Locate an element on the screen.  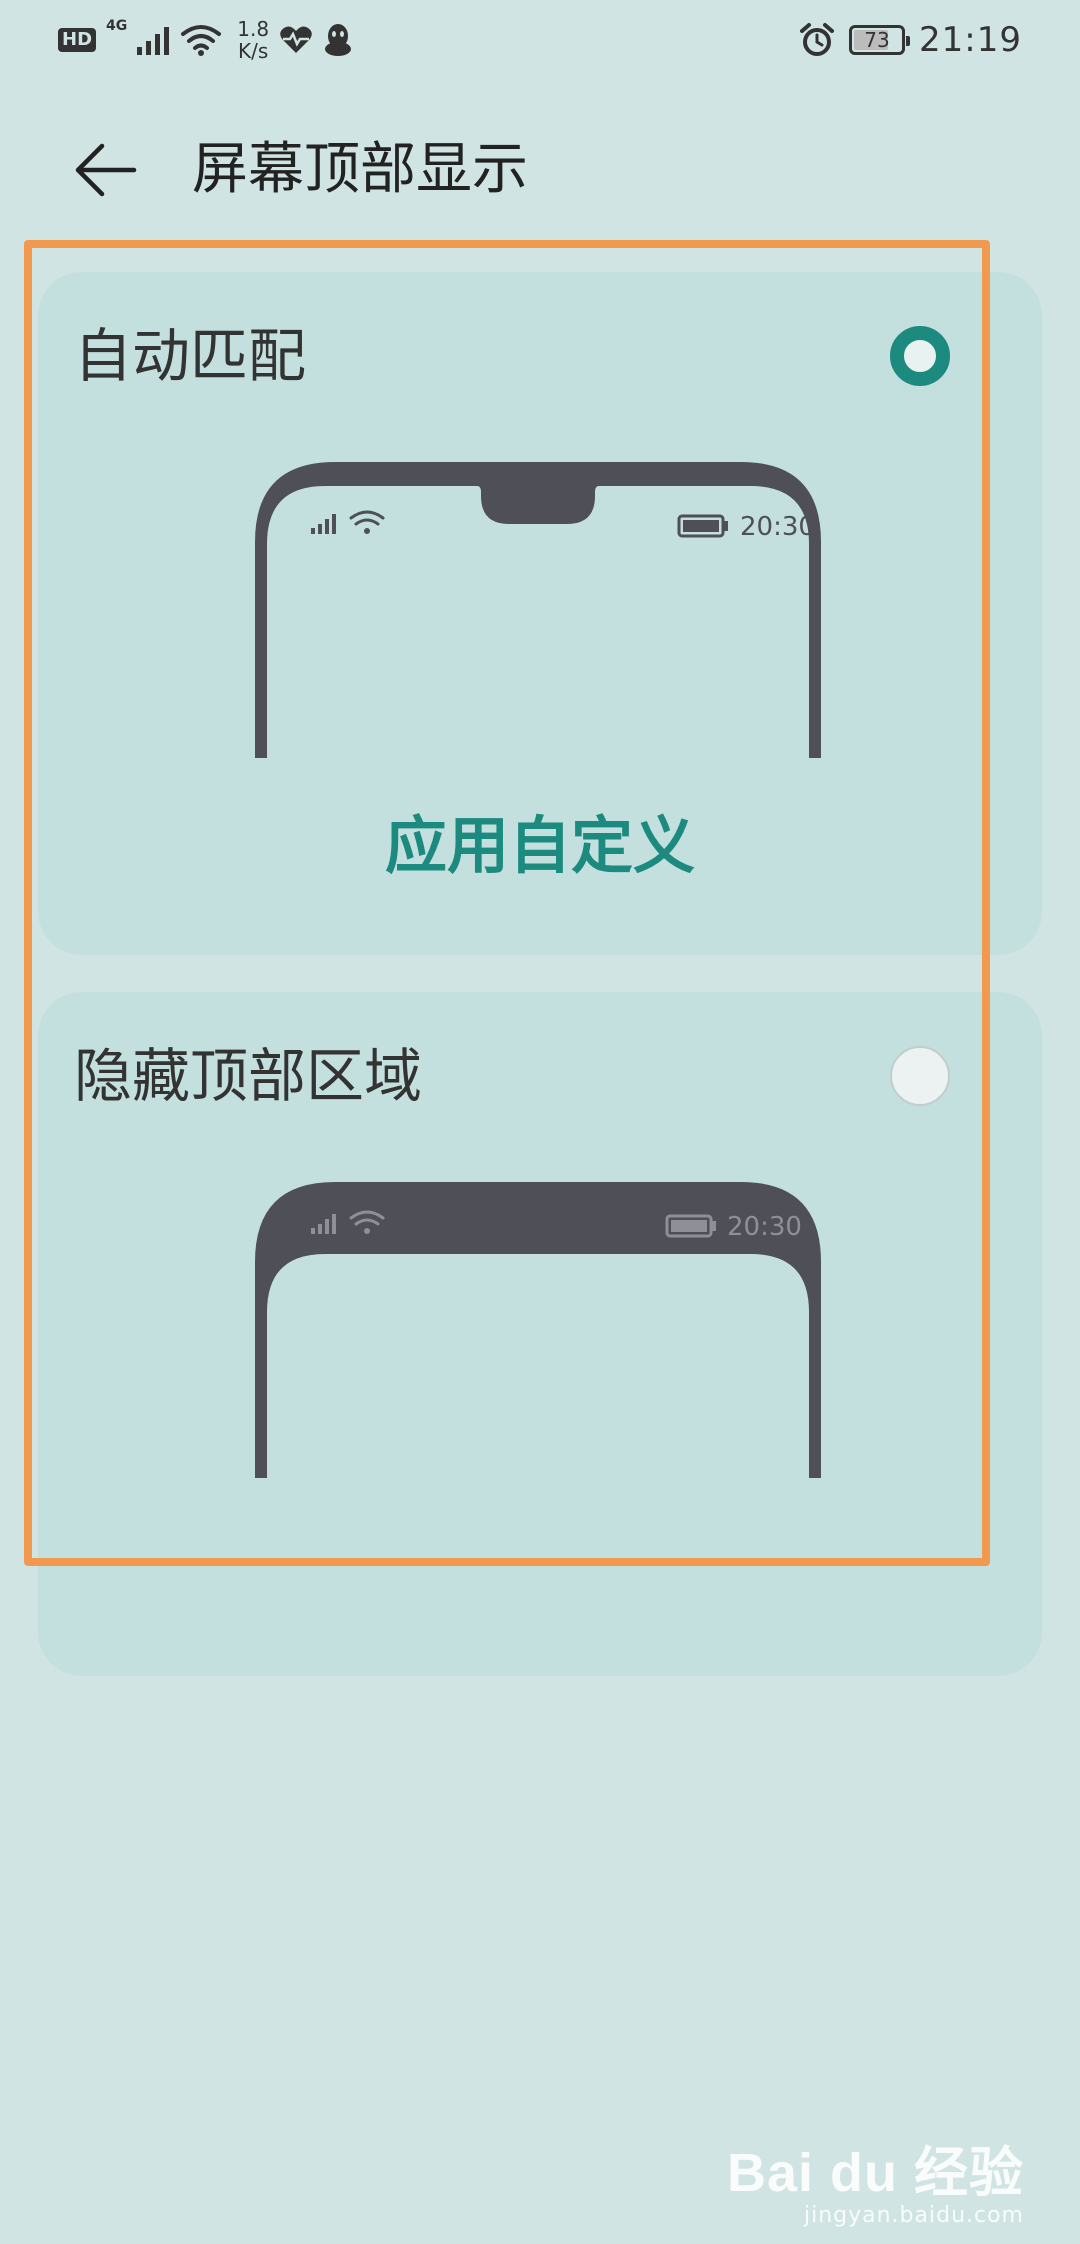
alarm-icon is located at coordinates (817, 39).